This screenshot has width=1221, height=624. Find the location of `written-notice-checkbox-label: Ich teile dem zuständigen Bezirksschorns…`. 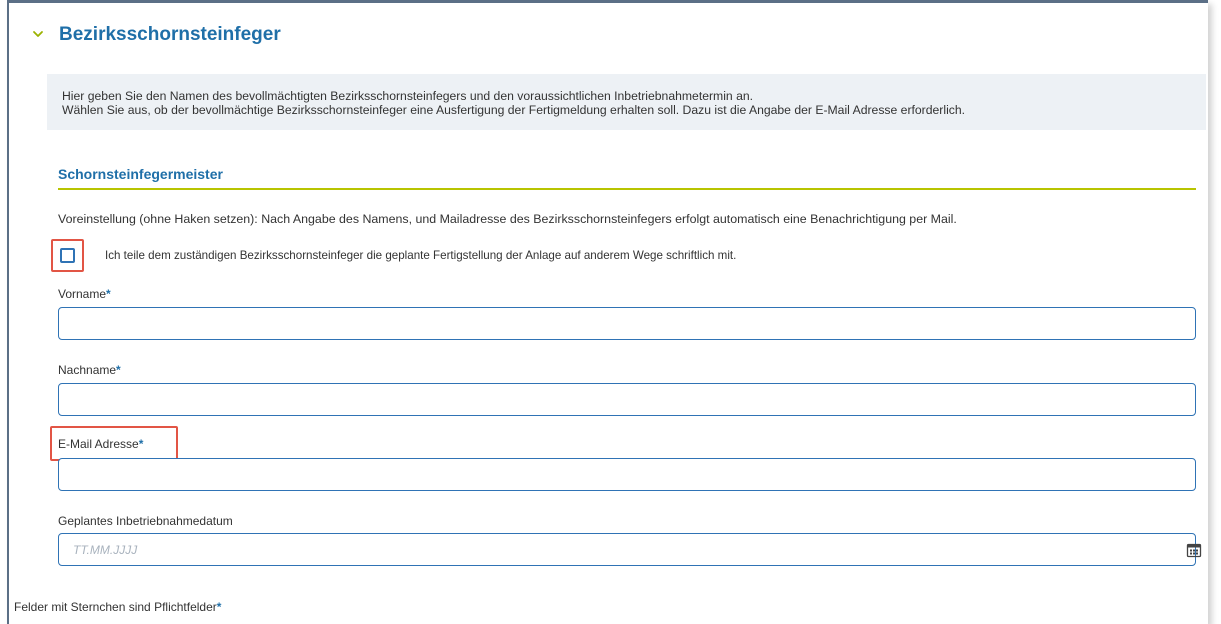

written-notice-checkbox-label: Ich teile dem zuständigen Bezirksschorns… is located at coordinates (420, 255).